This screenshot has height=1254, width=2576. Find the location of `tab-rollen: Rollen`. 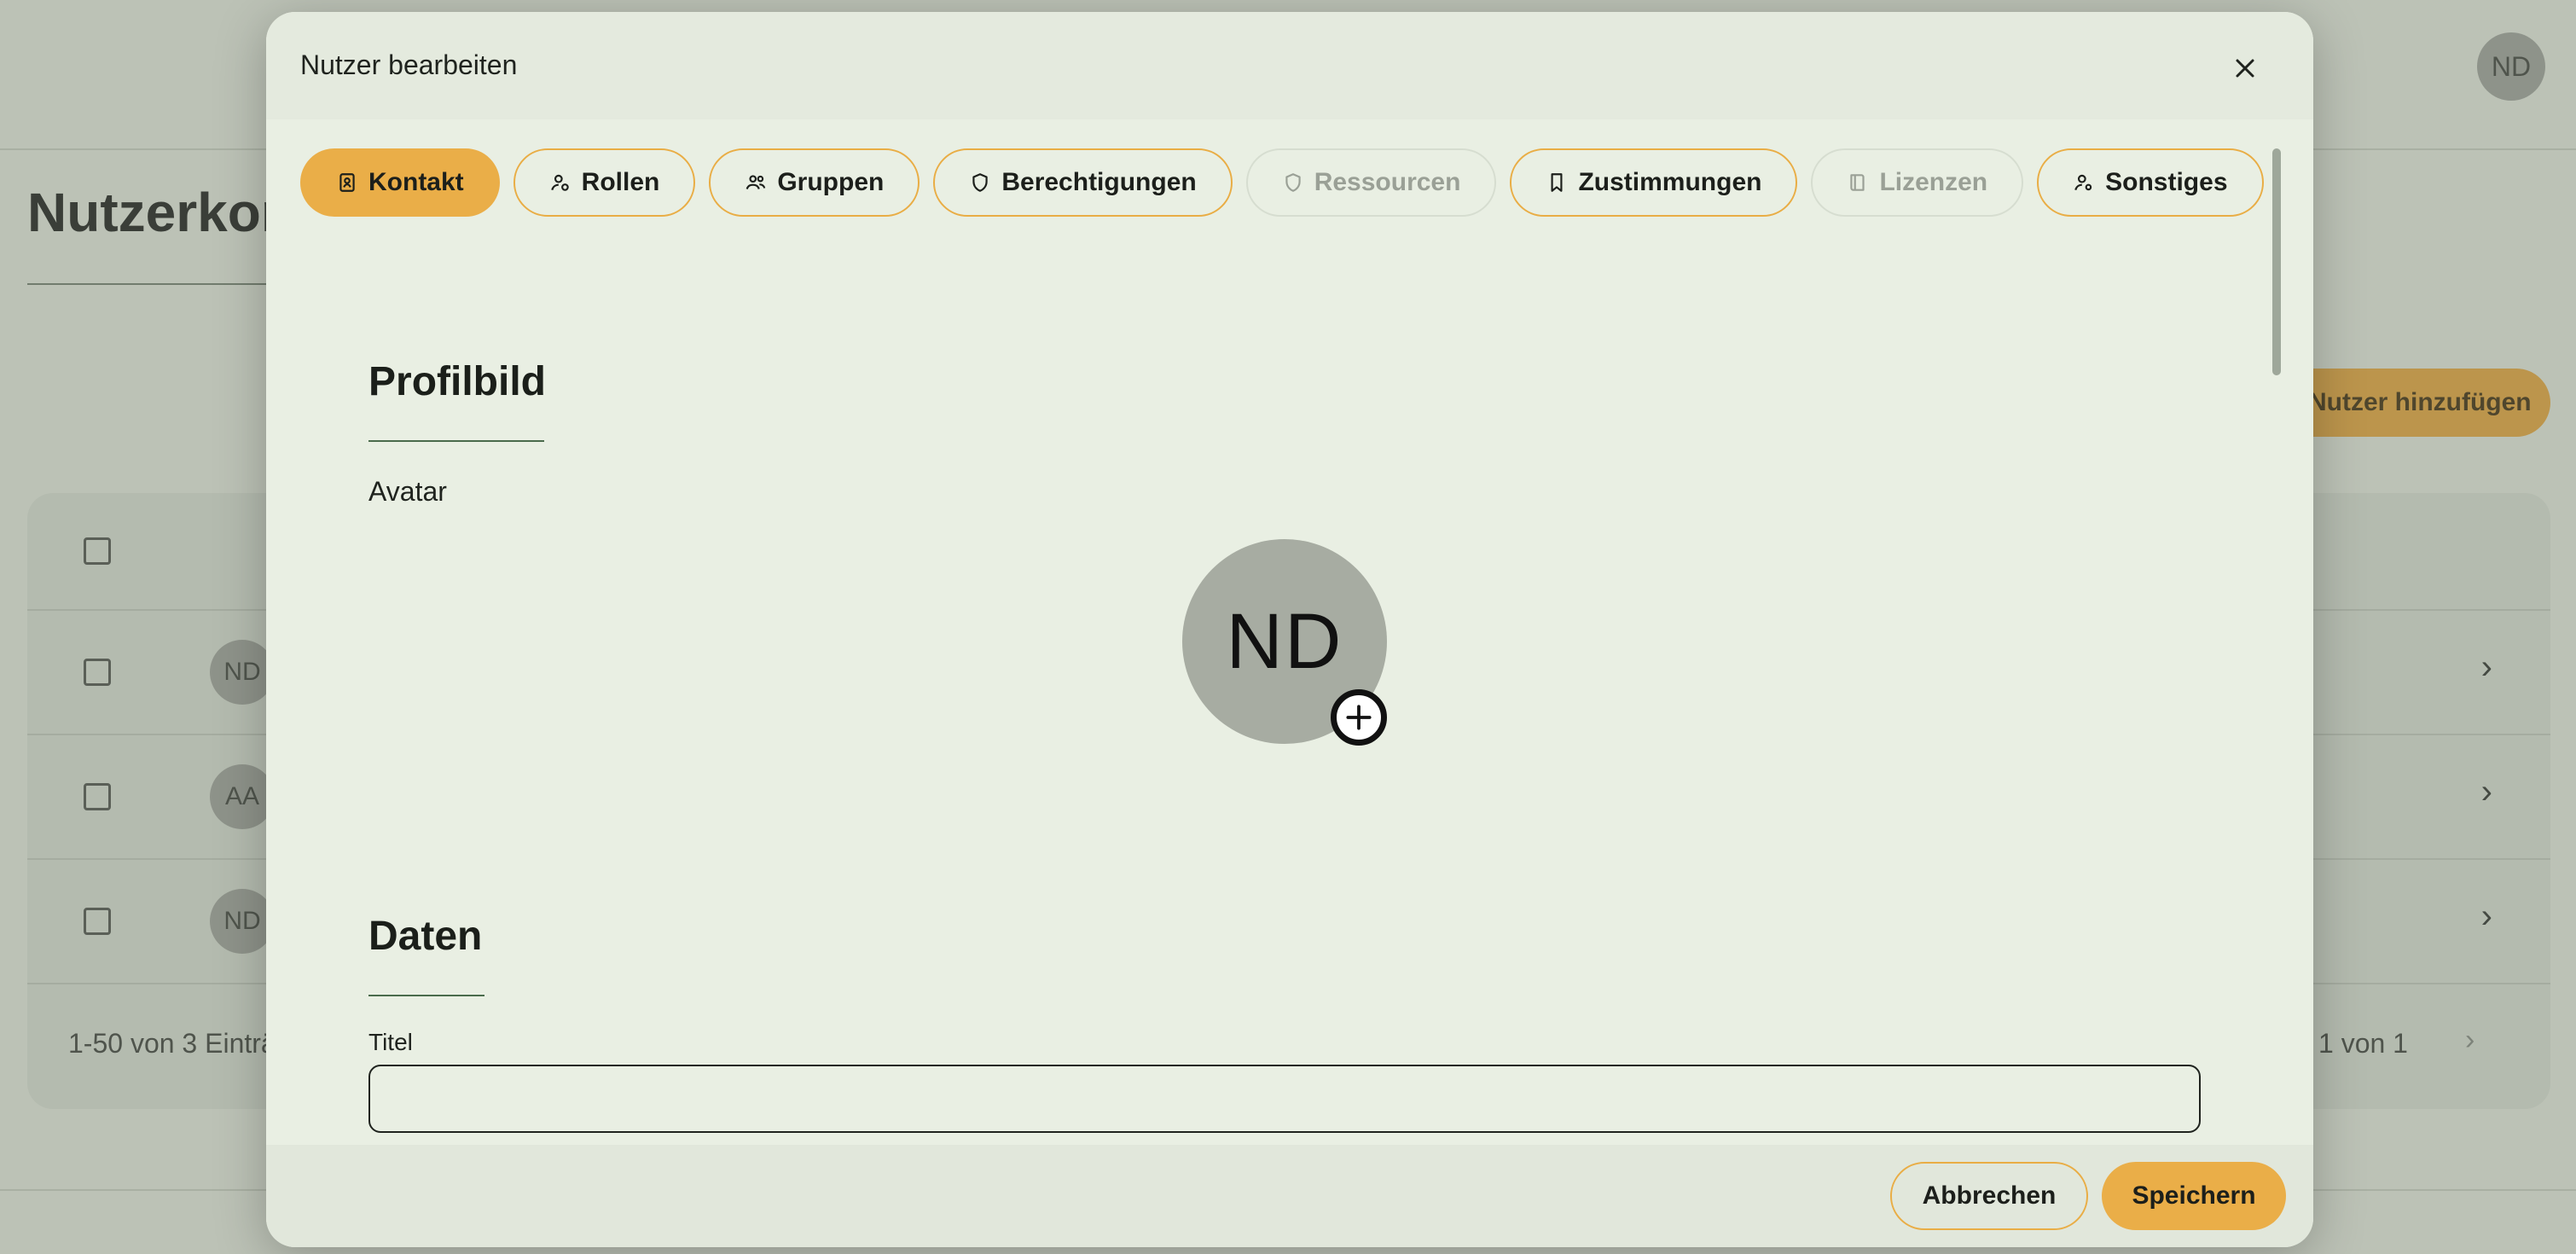

tab-rollen: Rollen is located at coordinates (604, 182).